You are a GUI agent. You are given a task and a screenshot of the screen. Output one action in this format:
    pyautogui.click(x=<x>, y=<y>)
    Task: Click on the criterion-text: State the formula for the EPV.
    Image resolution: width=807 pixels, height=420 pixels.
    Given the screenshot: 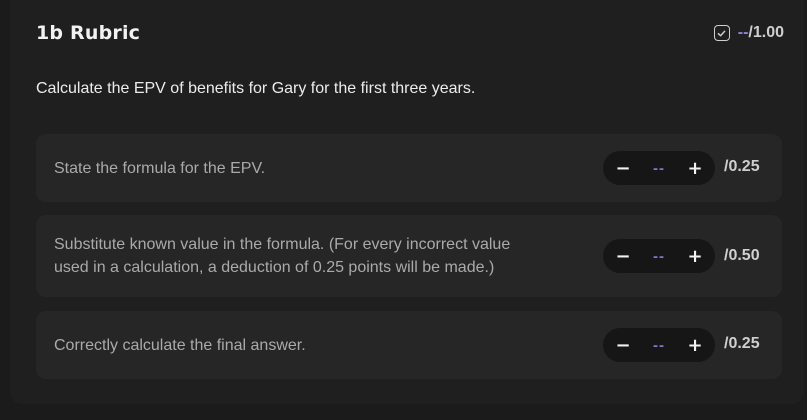 What is the action you would take?
    pyautogui.click(x=160, y=168)
    